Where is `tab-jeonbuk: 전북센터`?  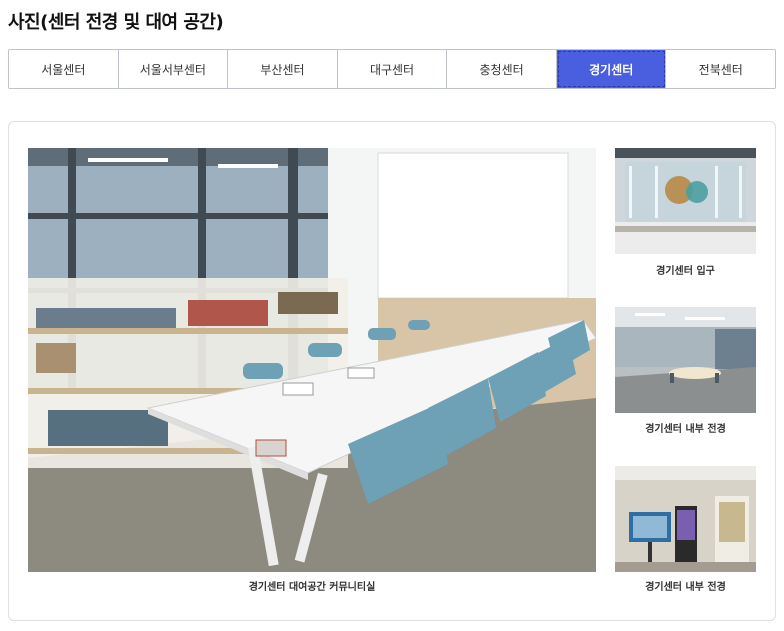 tab-jeonbuk: 전북센터 is located at coordinates (721, 69).